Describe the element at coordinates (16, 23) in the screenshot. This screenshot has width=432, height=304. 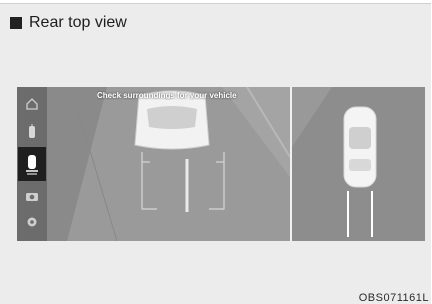
I see `bullet-square` at that location.